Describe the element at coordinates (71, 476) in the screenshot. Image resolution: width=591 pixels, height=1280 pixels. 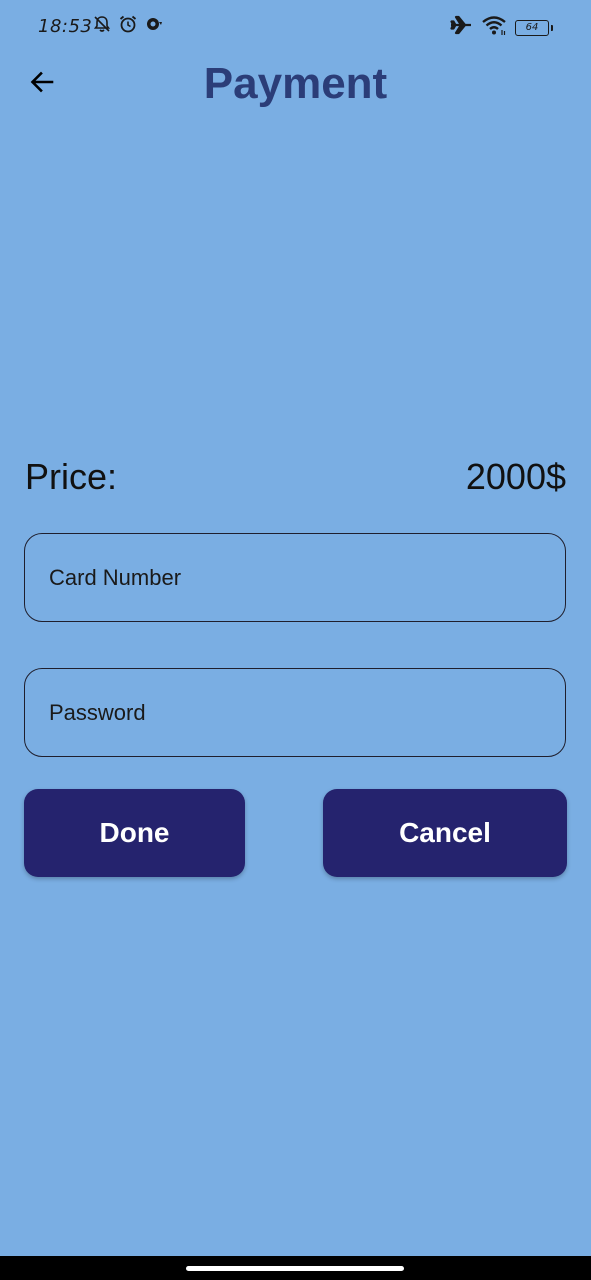
I see `price-label: Price:` at that location.